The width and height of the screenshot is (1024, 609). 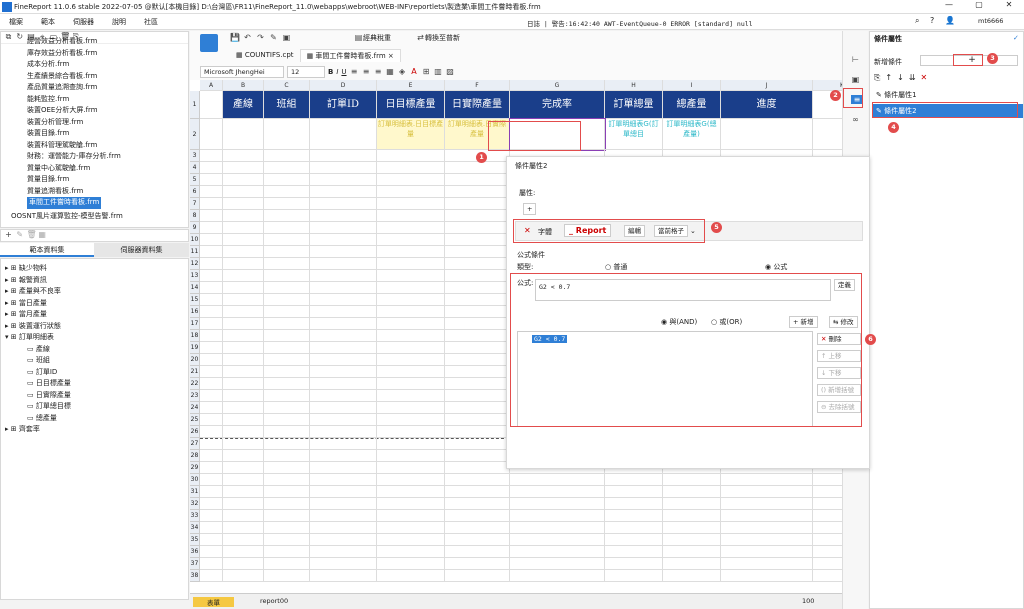 I want to click on dataset-item: ▸ ⊞ 缺少物料, so click(x=96, y=269).